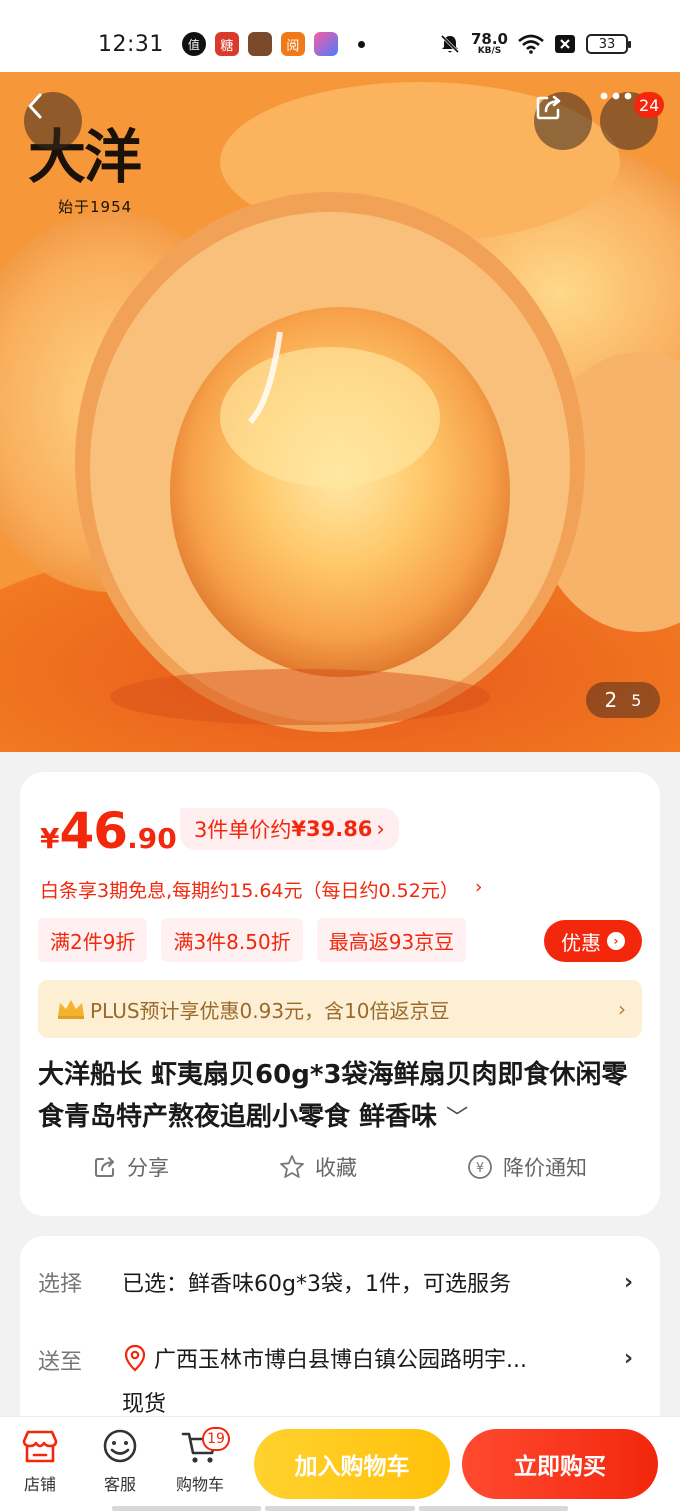 The height and width of the screenshot is (1511, 680). Describe the element at coordinates (340, 1508) in the screenshot. I see `home-indicator` at that location.